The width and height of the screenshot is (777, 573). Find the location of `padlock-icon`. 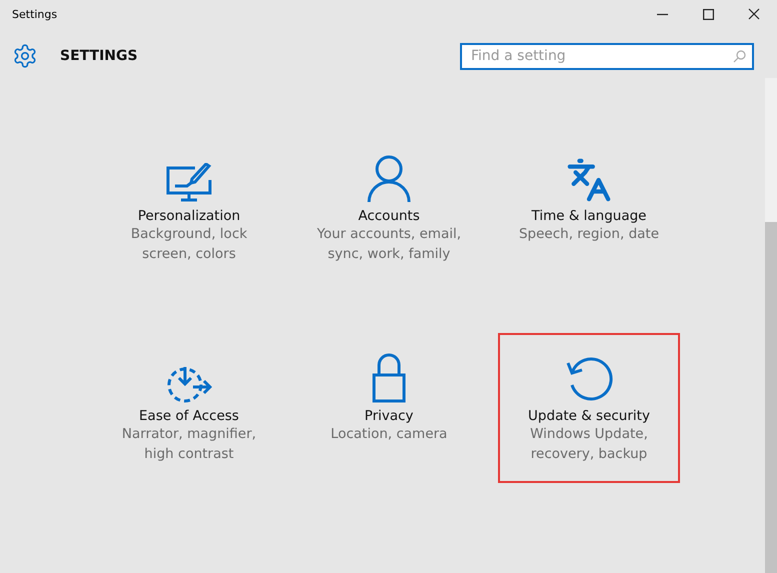

padlock-icon is located at coordinates (389, 378).